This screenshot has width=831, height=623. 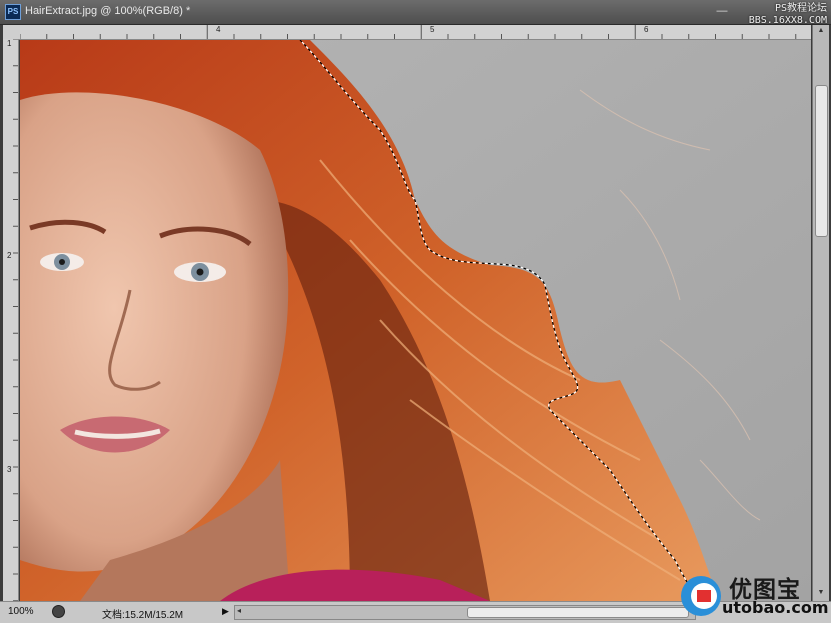 What do you see at coordinates (408, 32) in the screenshot?
I see `ruler-ticks-top` at bounding box center [408, 32].